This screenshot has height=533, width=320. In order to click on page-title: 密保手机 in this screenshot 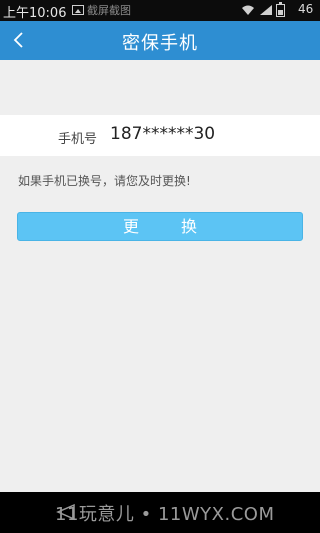, I will do `click(160, 43)`.